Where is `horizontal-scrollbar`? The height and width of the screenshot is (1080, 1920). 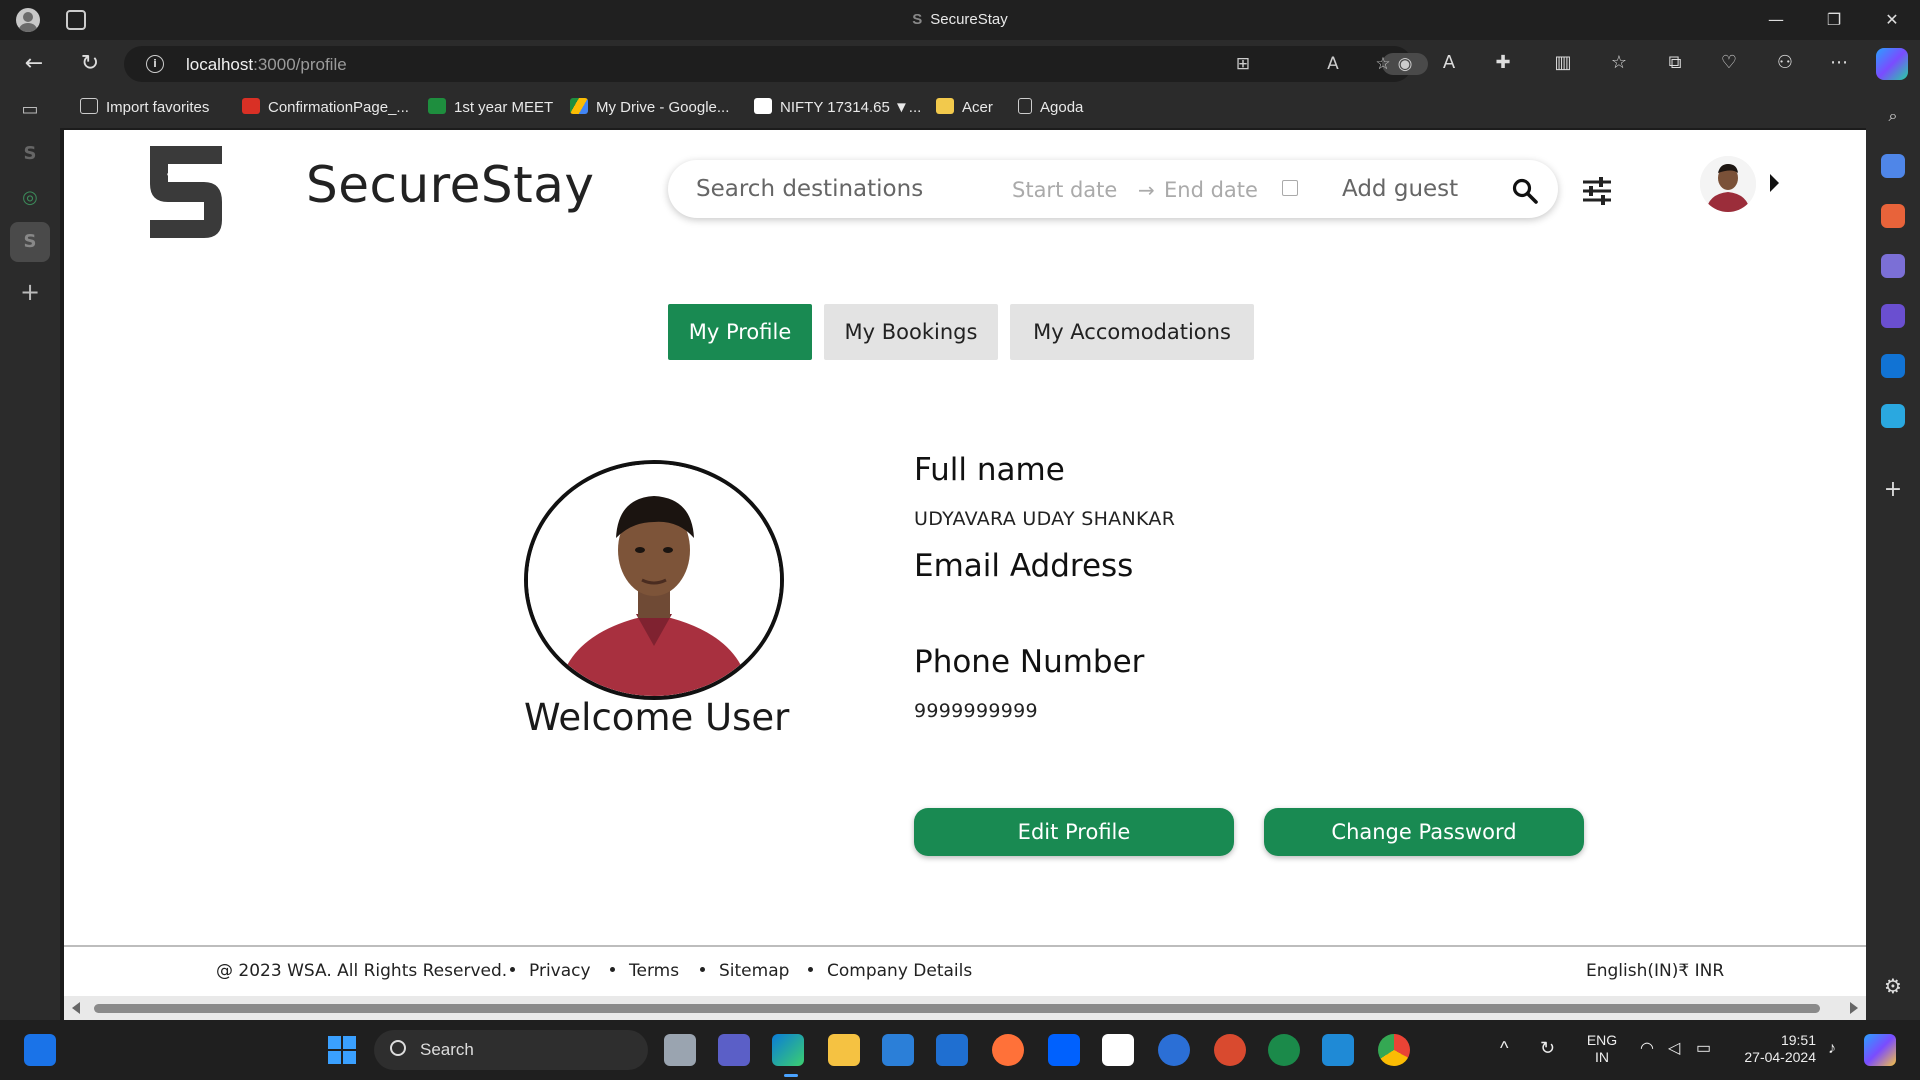
horizontal-scrollbar is located at coordinates (965, 1008).